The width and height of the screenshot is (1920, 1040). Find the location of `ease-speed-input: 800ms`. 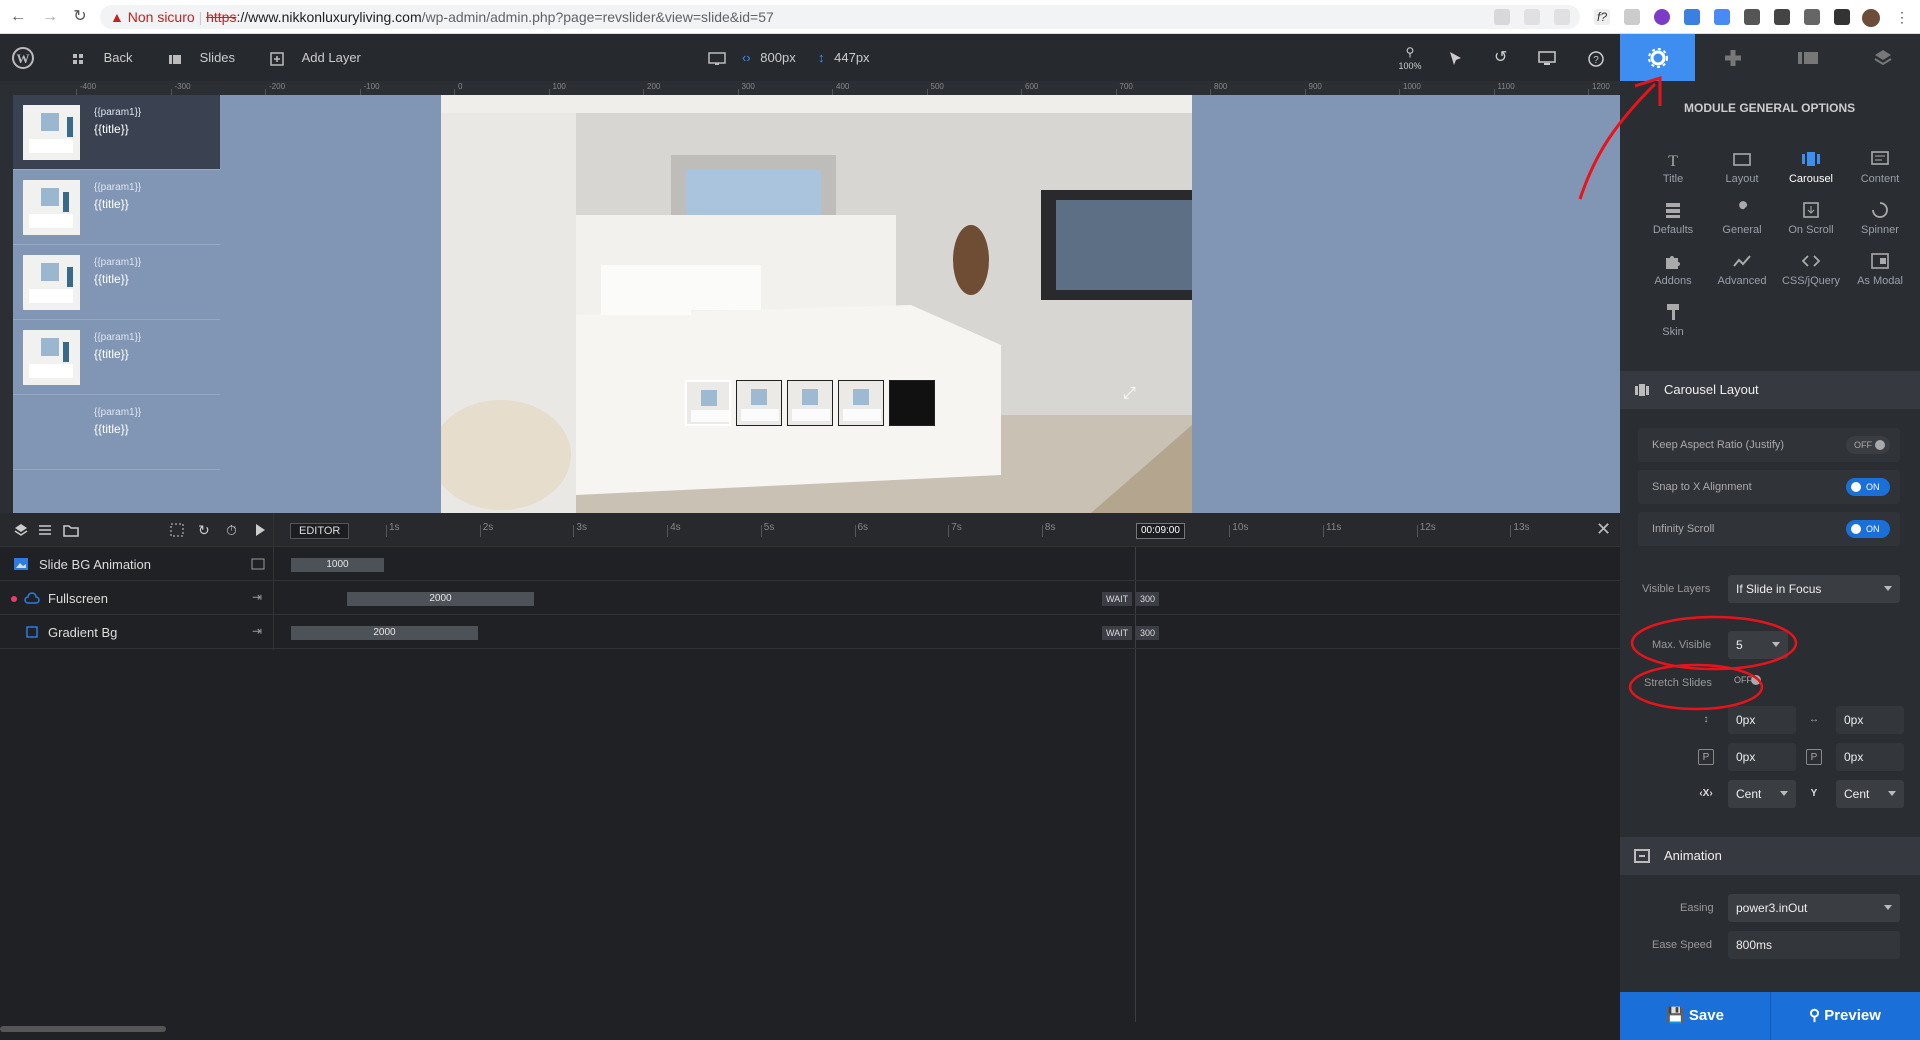

ease-speed-input: 800ms is located at coordinates (1814, 945).